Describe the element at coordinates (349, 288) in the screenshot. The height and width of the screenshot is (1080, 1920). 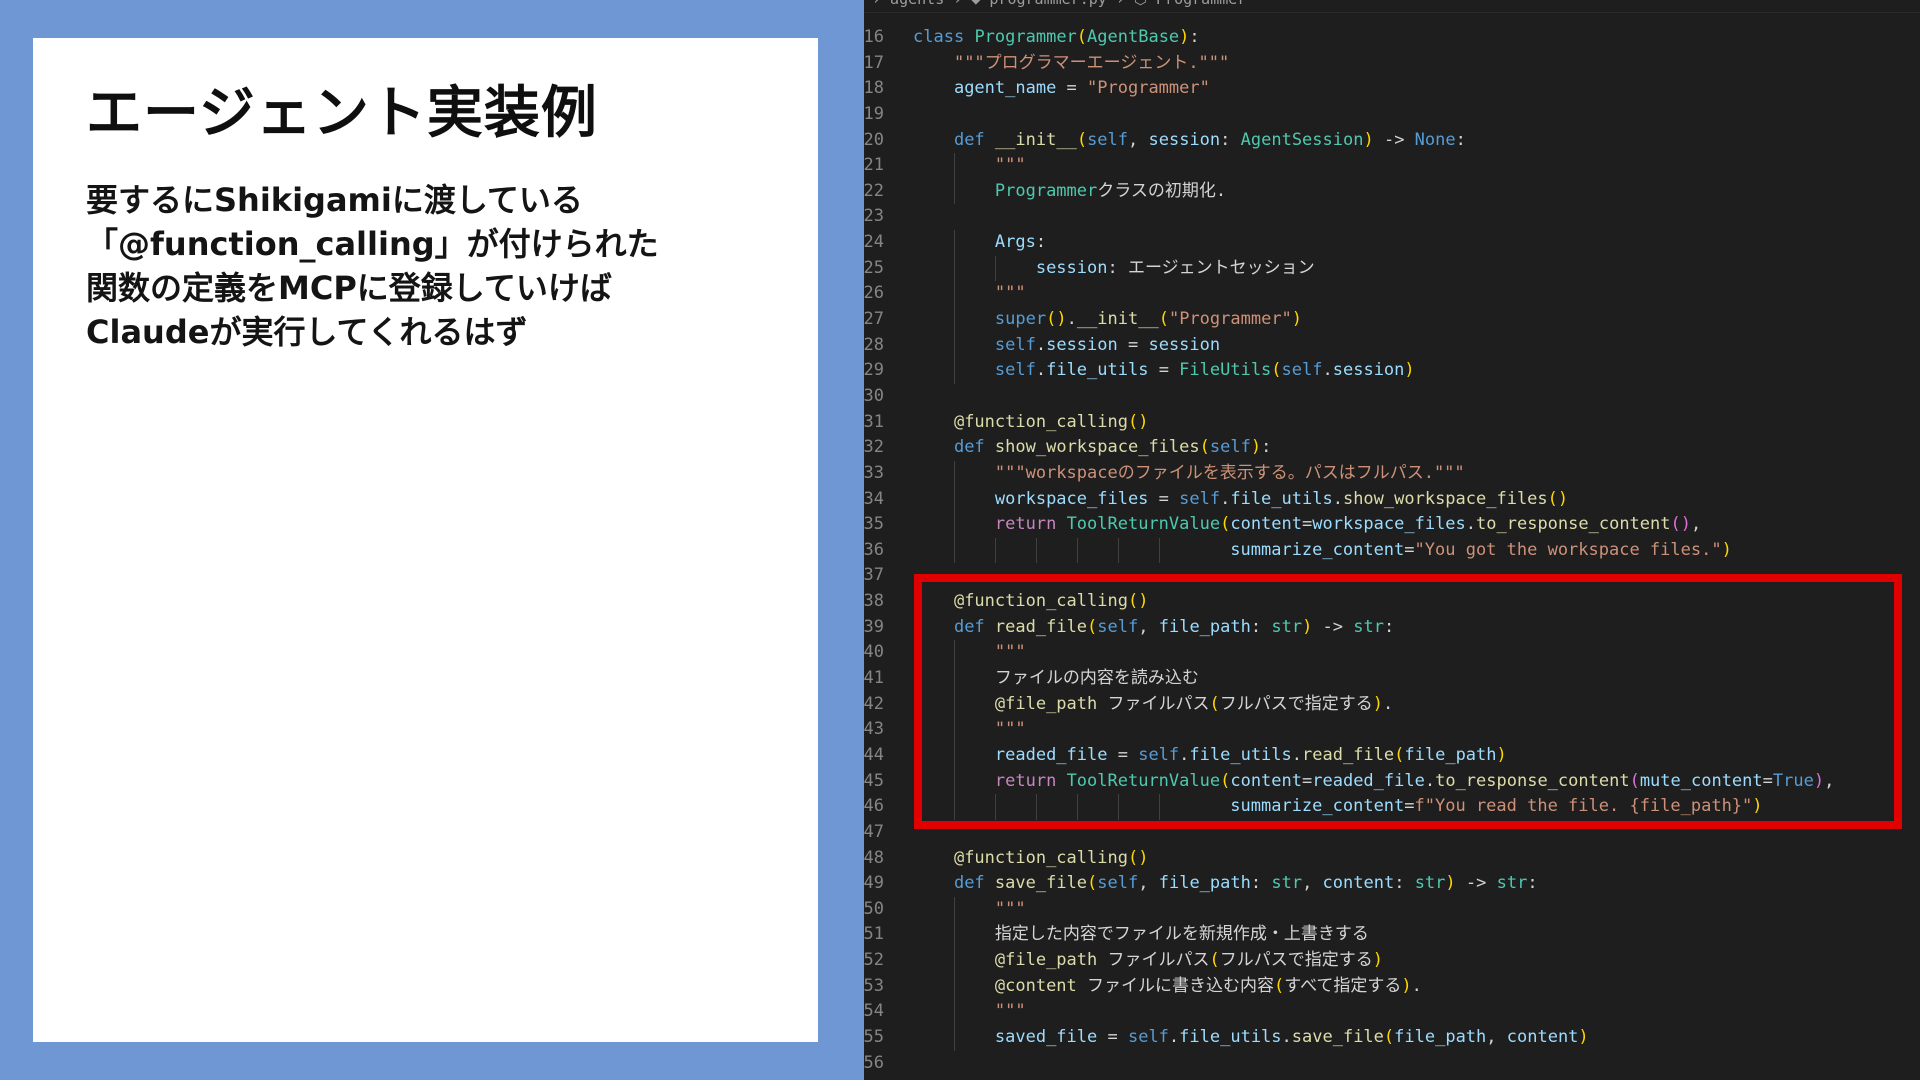
I see `description-line: 関数の定義をMCPに登録していけば` at that location.